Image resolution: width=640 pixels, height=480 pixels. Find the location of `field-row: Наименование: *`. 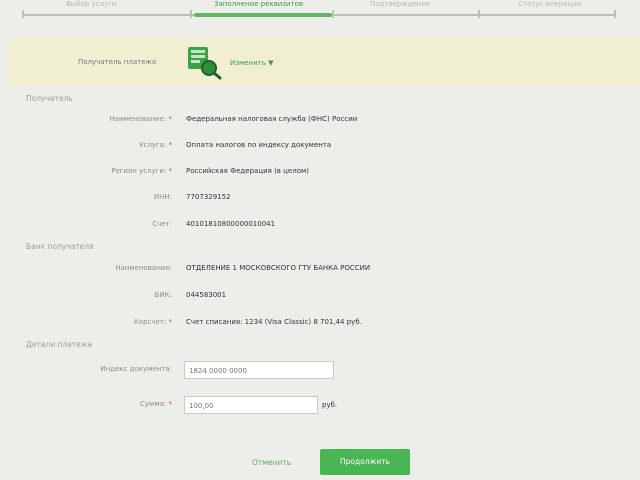

field-row: Наименование: * is located at coordinates (96, 122).